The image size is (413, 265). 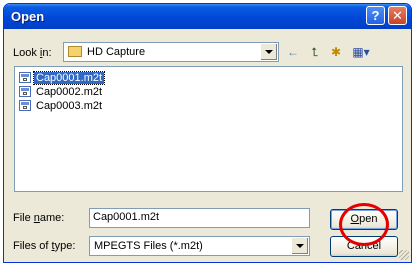 What do you see at coordinates (336, 52) in the screenshot?
I see `new-folder-button: ✱` at bounding box center [336, 52].